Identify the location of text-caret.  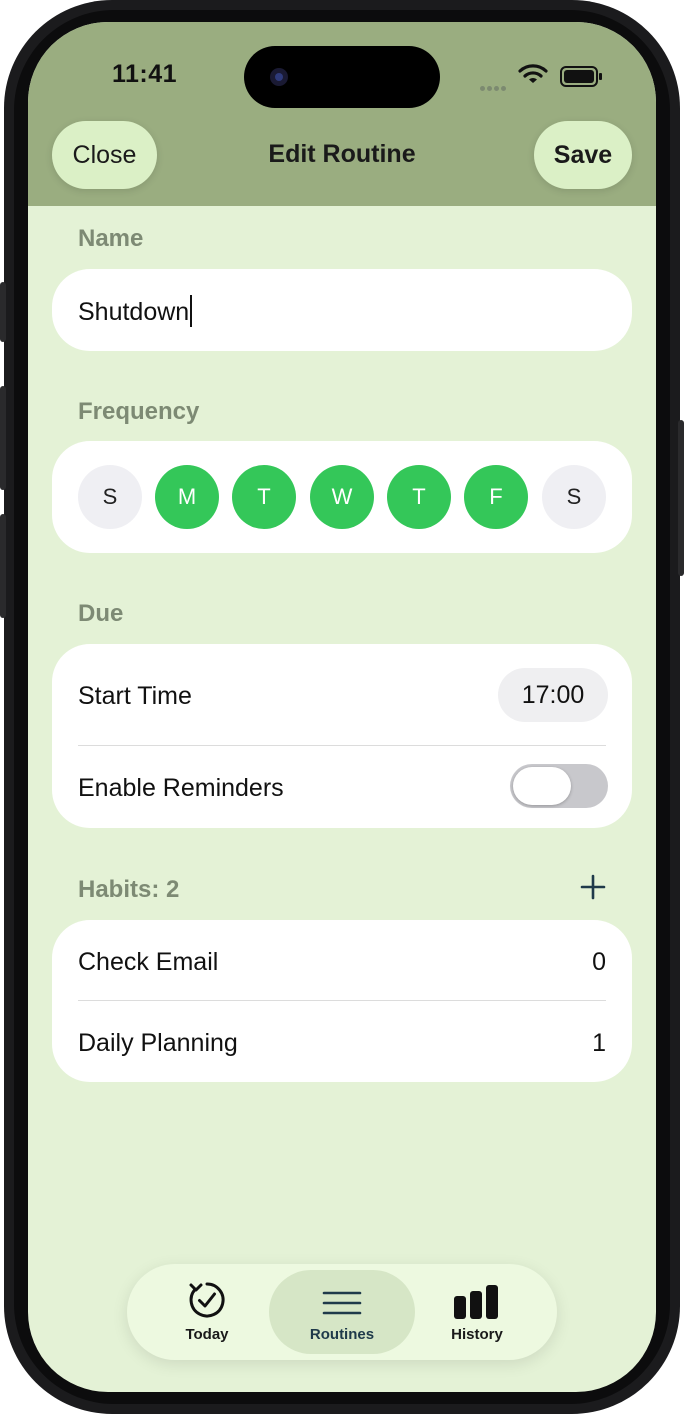
(191, 311).